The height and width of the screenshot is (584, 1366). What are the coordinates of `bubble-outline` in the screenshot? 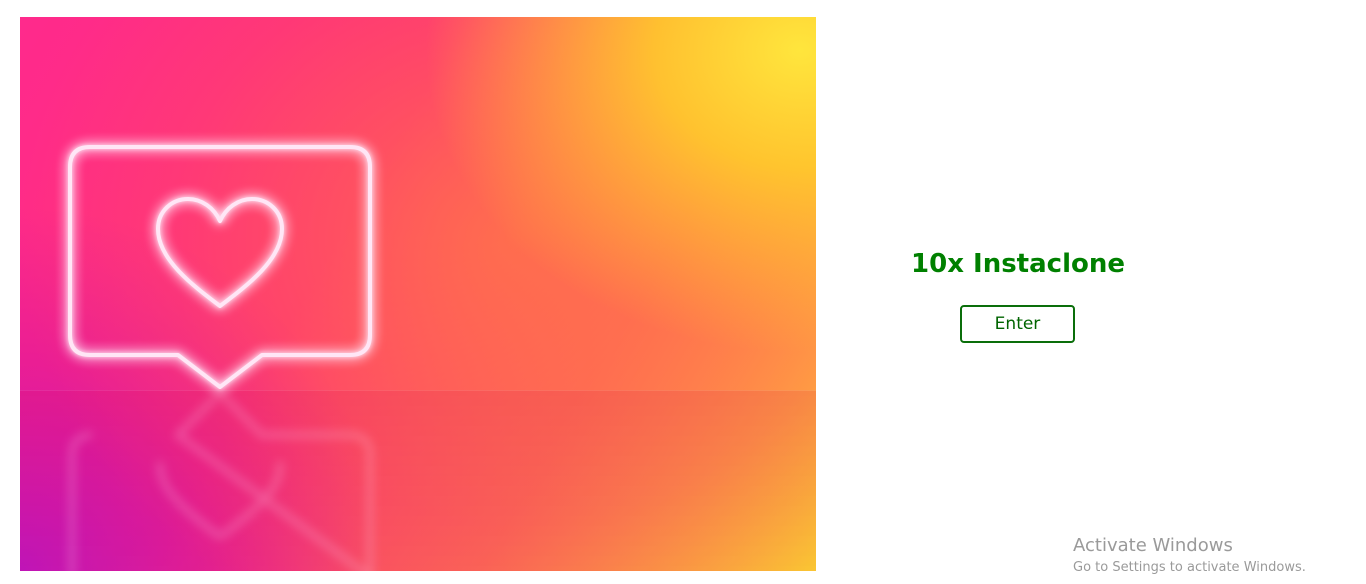 It's located at (220, 267).